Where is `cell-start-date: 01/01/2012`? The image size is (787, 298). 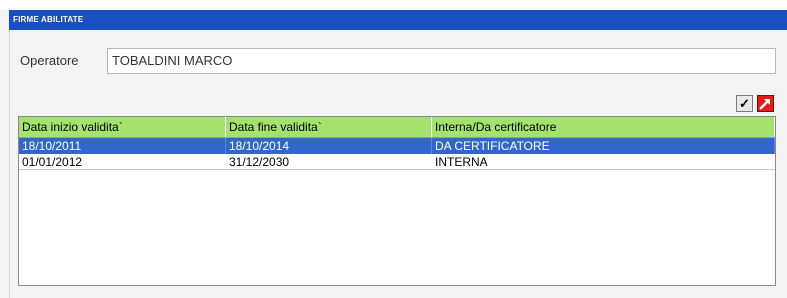 cell-start-date: 01/01/2012 is located at coordinates (52, 162).